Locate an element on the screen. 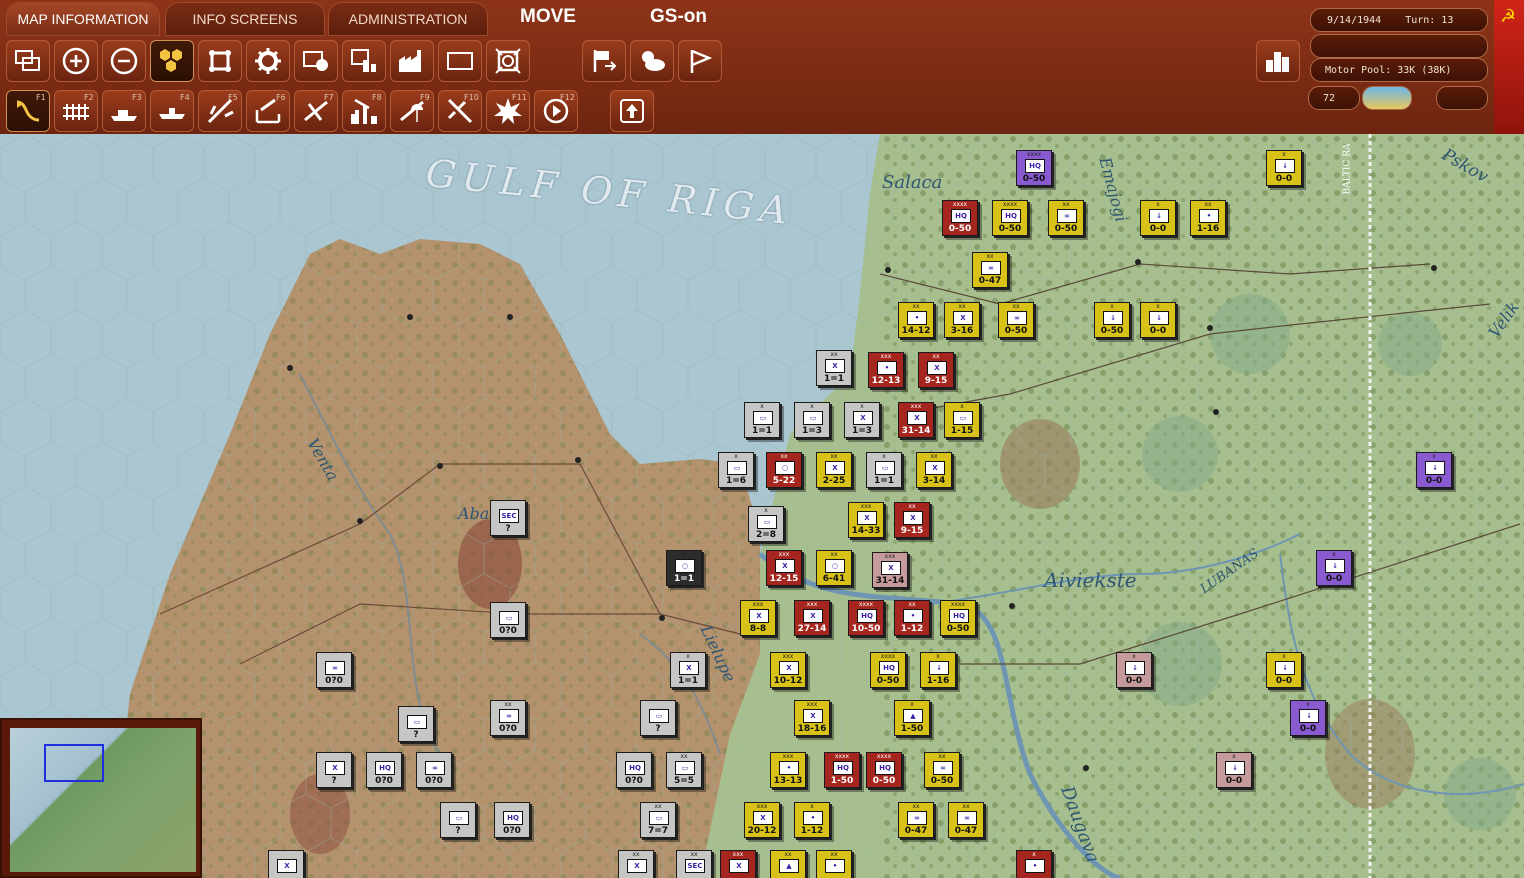  zoom-in-button is located at coordinates (76, 61).